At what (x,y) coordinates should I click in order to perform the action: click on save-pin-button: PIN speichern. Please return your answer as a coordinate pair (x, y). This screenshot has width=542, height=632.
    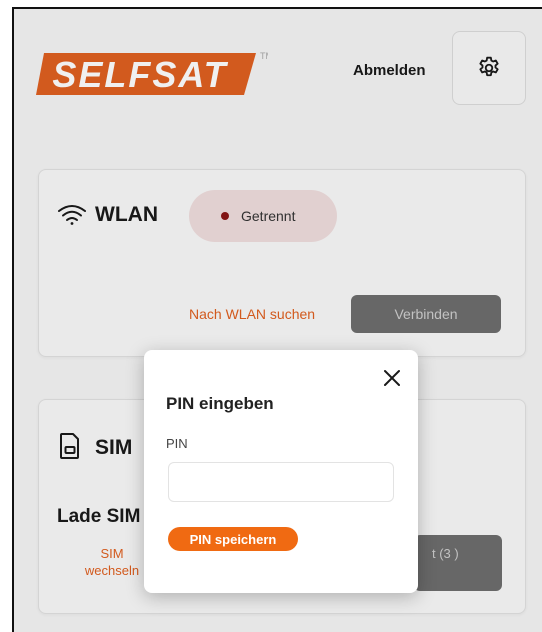
    Looking at the image, I should click on (233, 539).